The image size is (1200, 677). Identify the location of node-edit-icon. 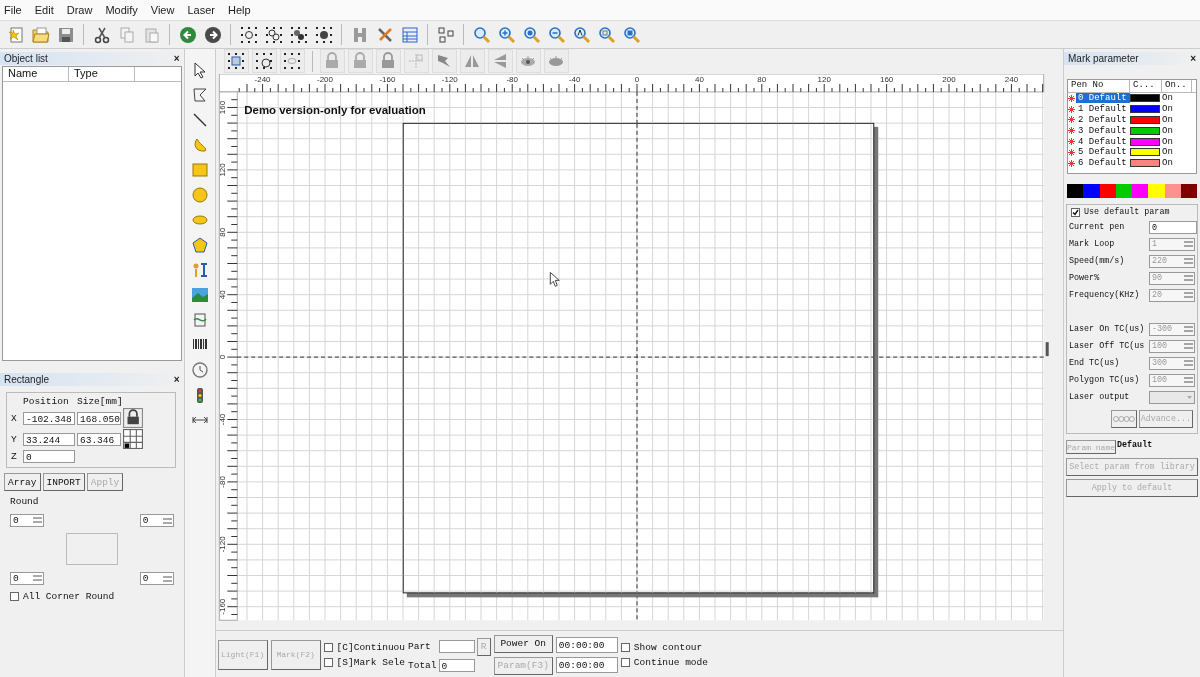
(199, 95).